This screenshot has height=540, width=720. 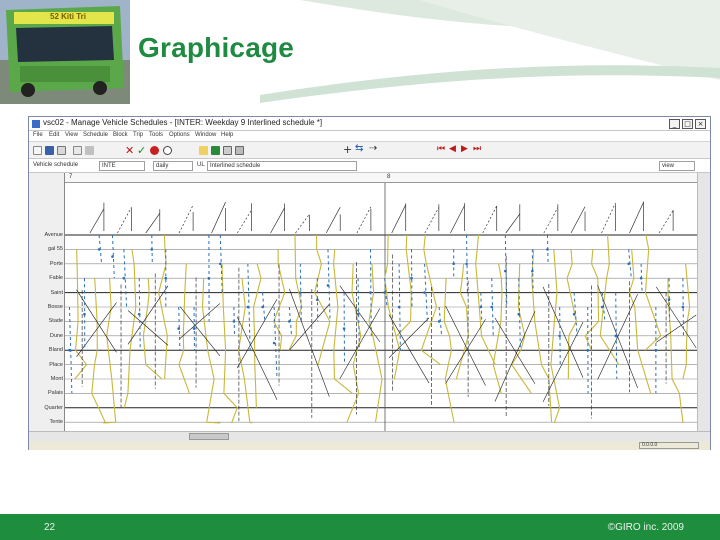 I want to click on menu-tools: Tools, so click(x=156, y=135).